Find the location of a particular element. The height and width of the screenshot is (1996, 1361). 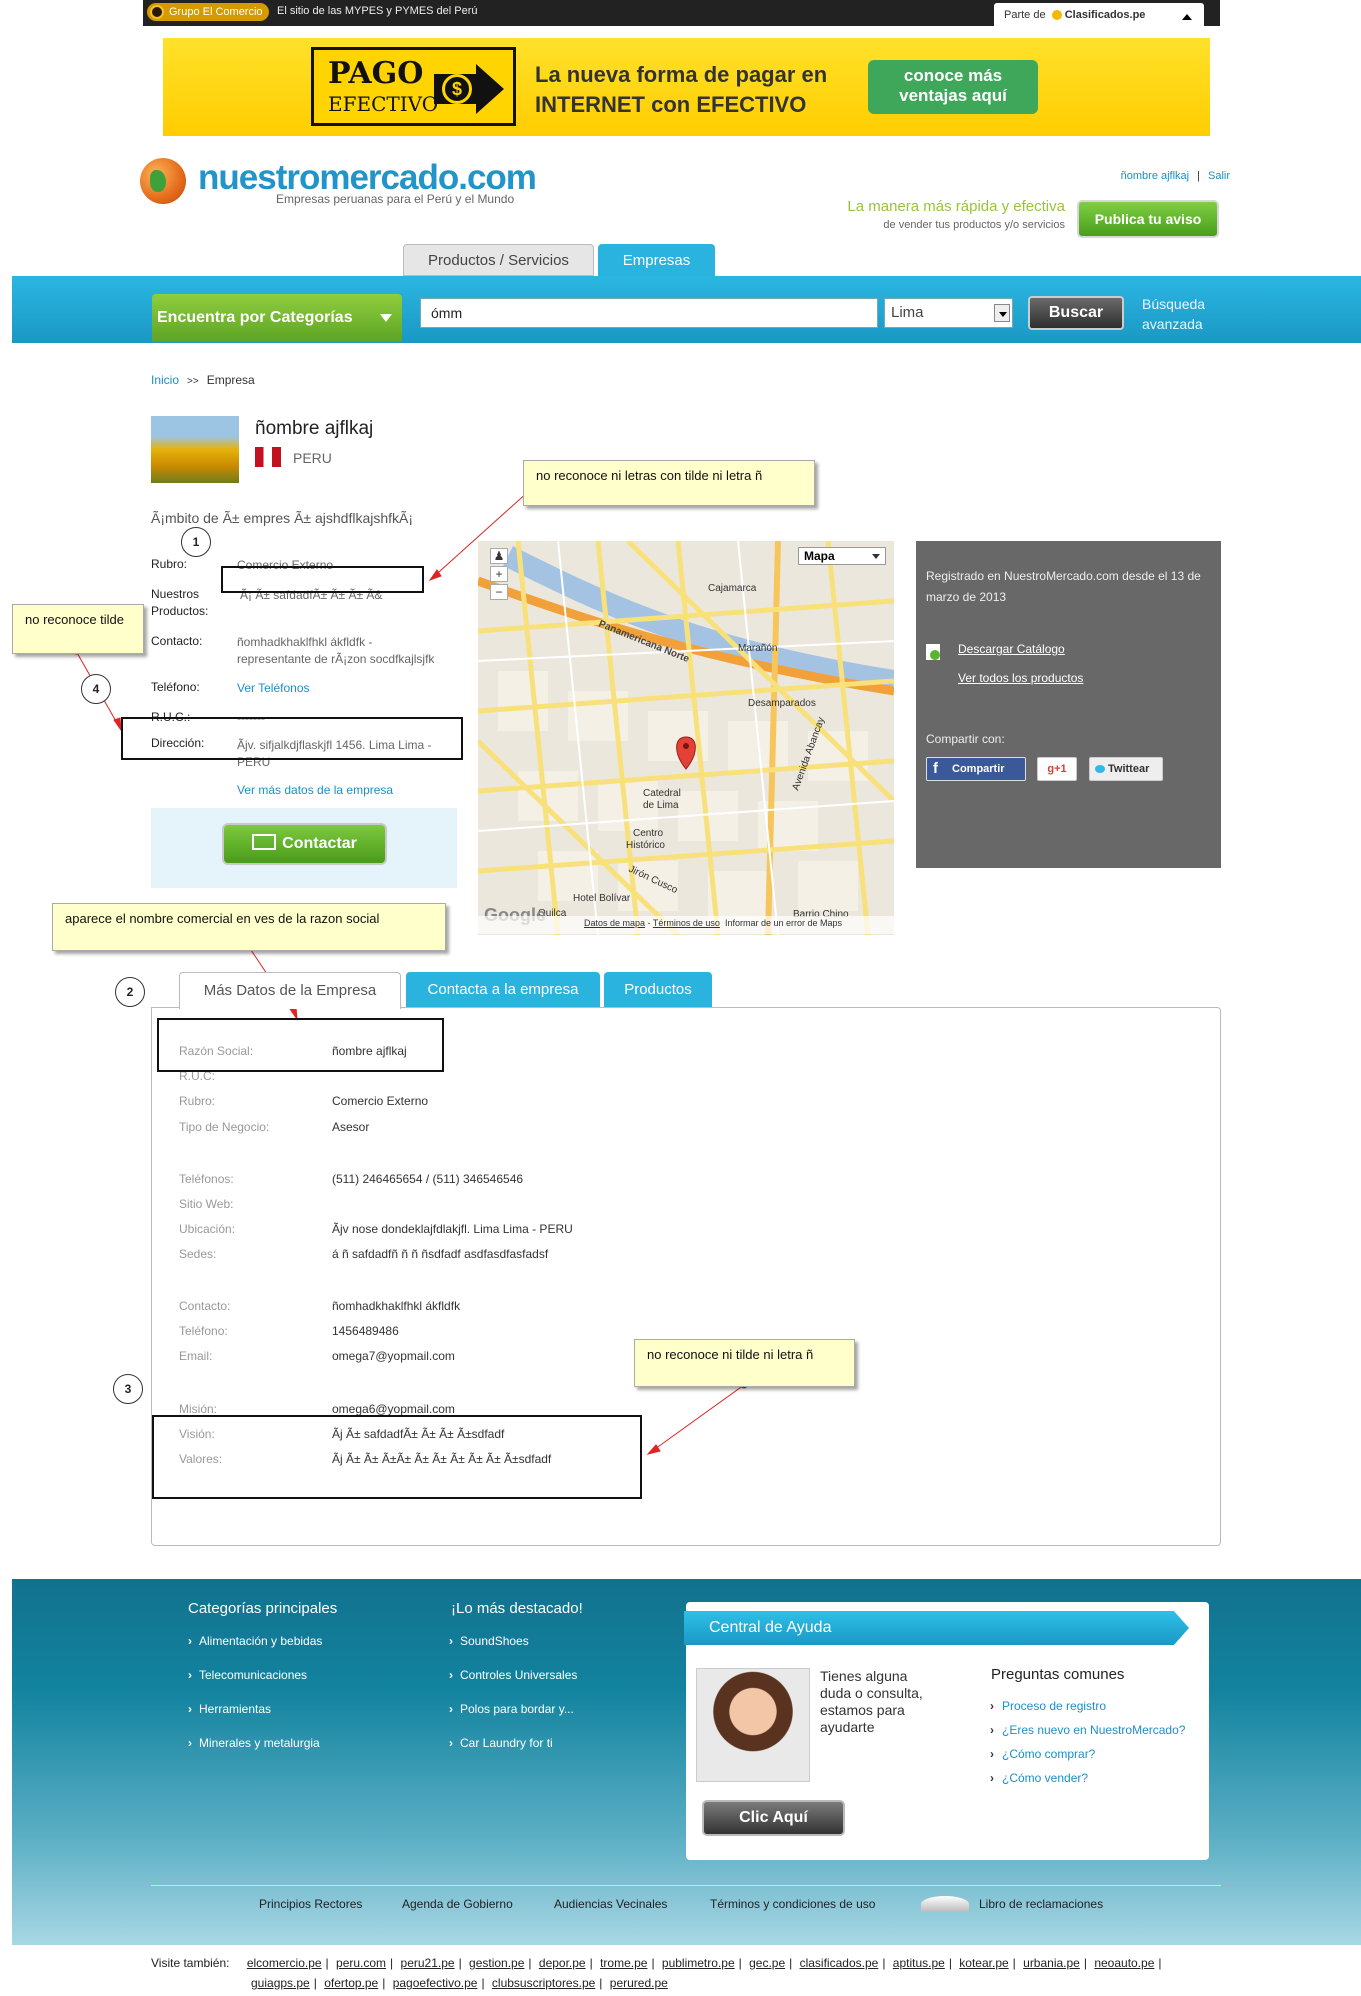

tab-productos: Productos is located at coordinates (658, 990).